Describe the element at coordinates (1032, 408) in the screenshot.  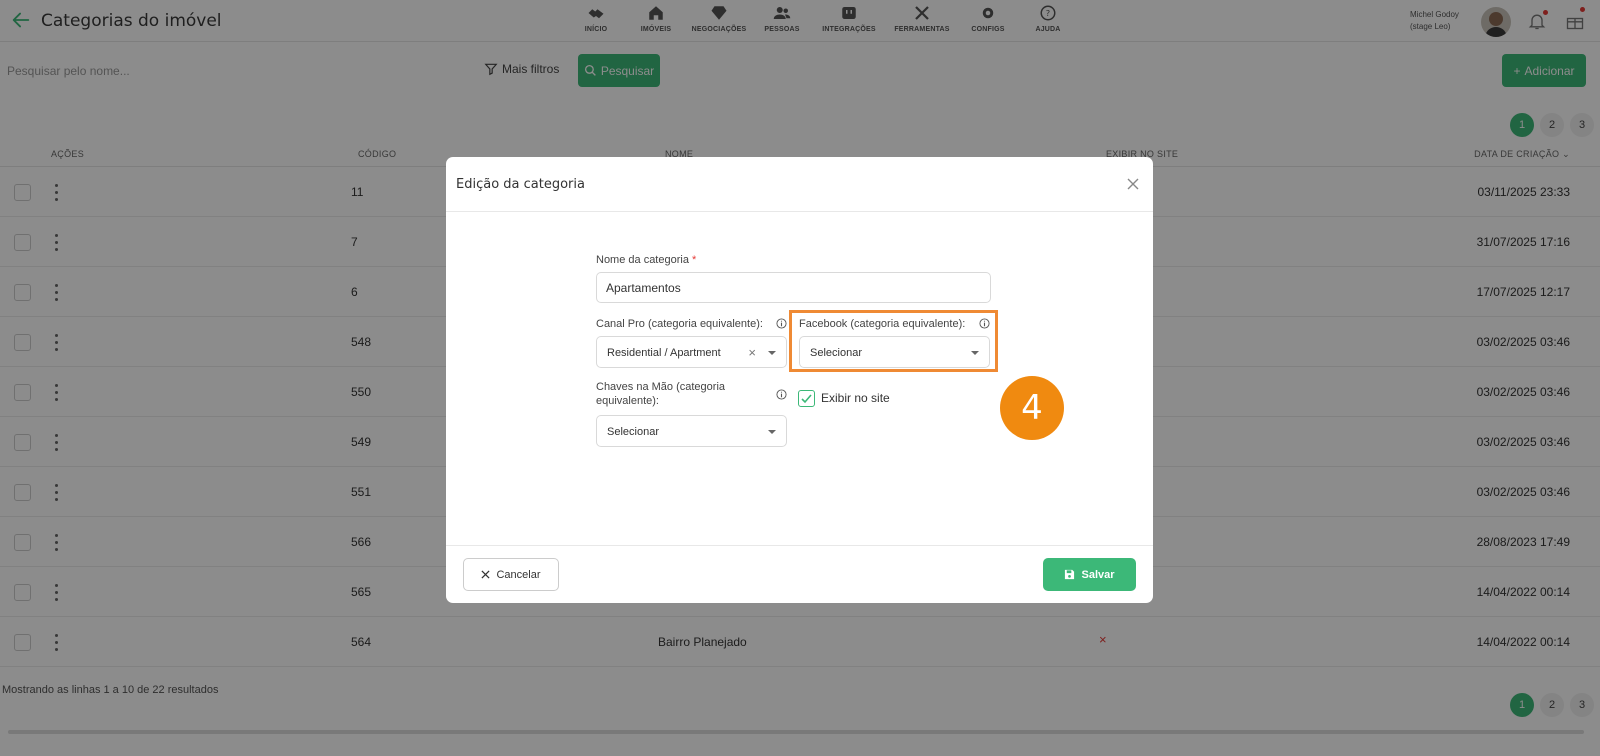
I see `step-badge: 4` at that location.